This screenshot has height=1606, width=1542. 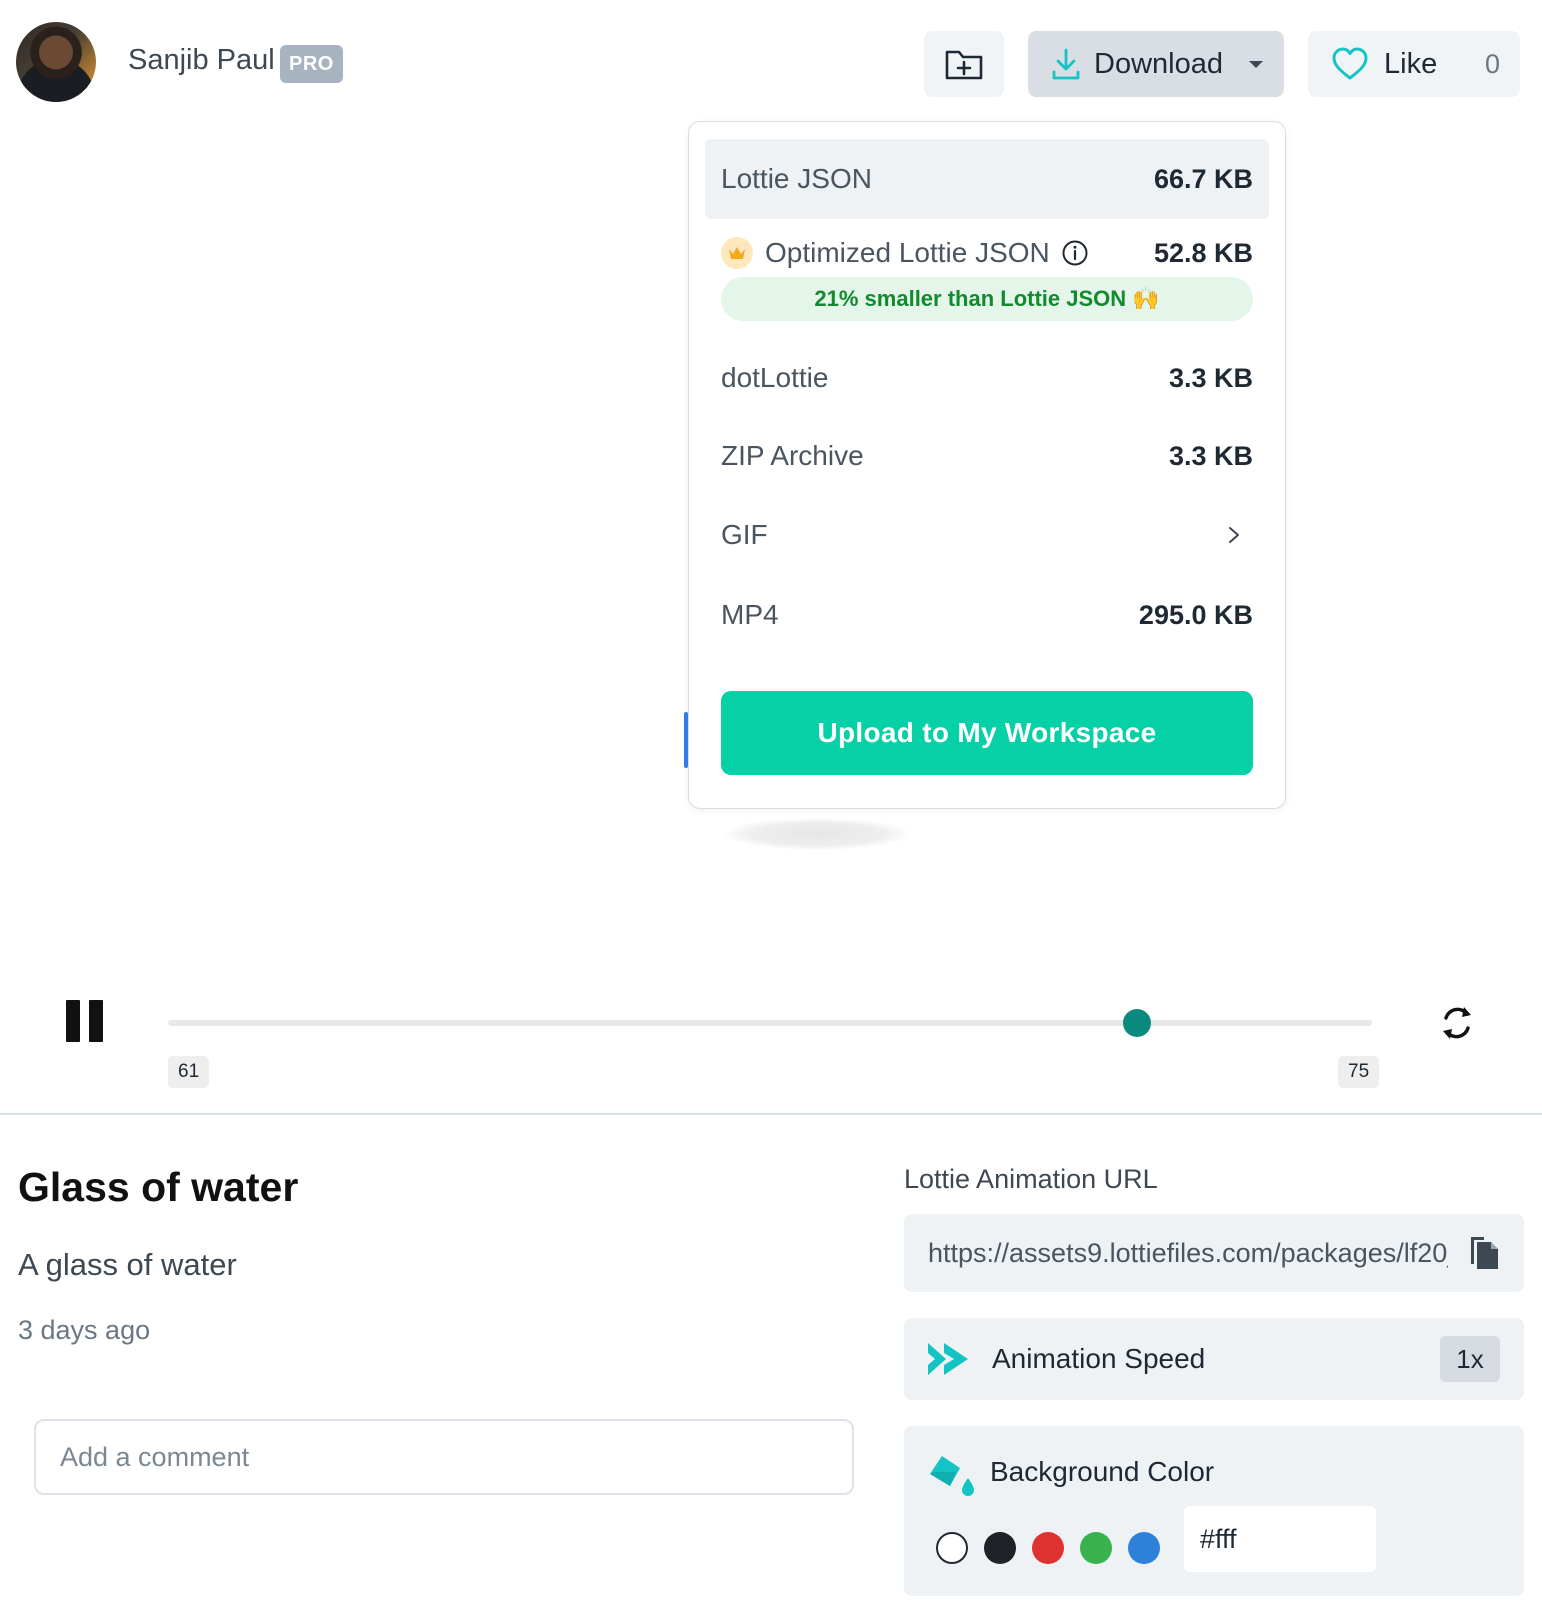 I want to click on background-color-label: Background Color, so click(x=1102, y=1471).